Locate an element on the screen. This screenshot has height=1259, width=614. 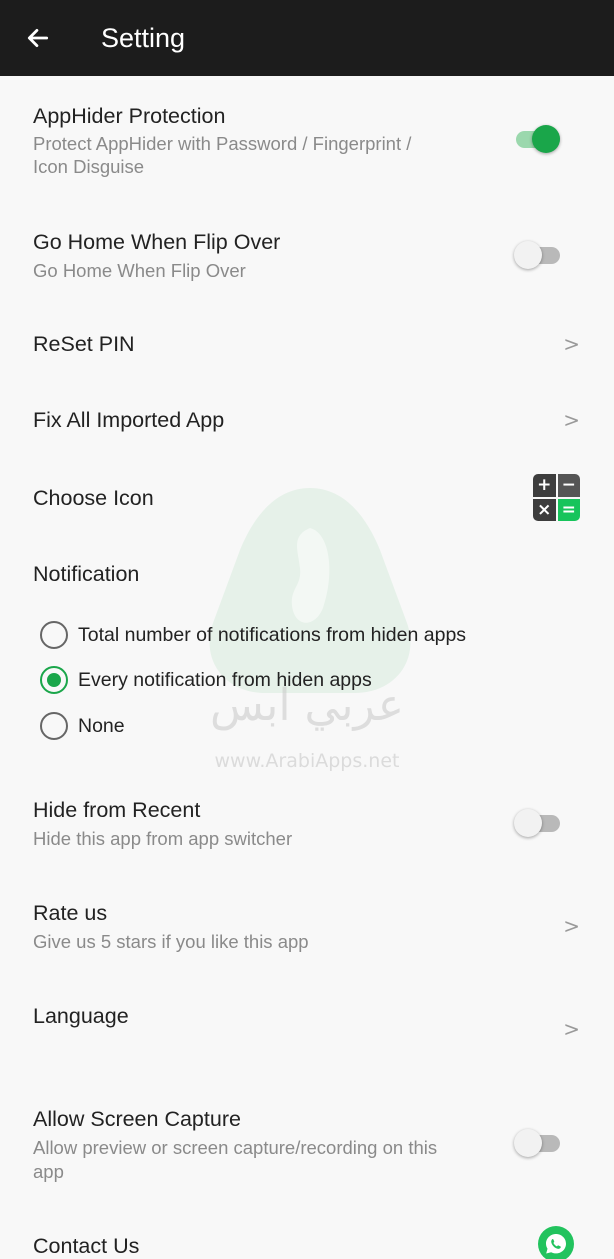
hide-recent-toggle is located at coordinates (539, 823).